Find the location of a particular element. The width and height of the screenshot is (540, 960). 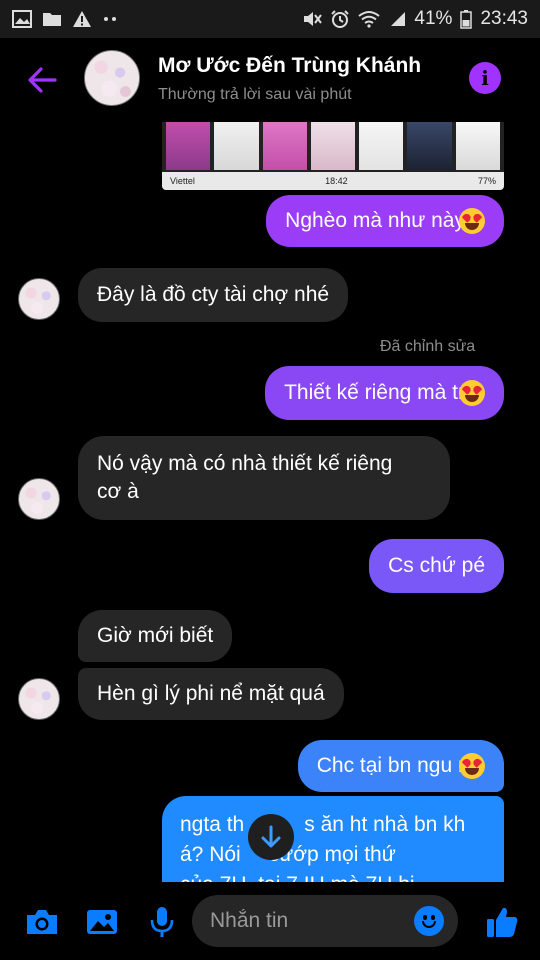

sent-message: Cs chứ pé is located at coordinates (436, 566).